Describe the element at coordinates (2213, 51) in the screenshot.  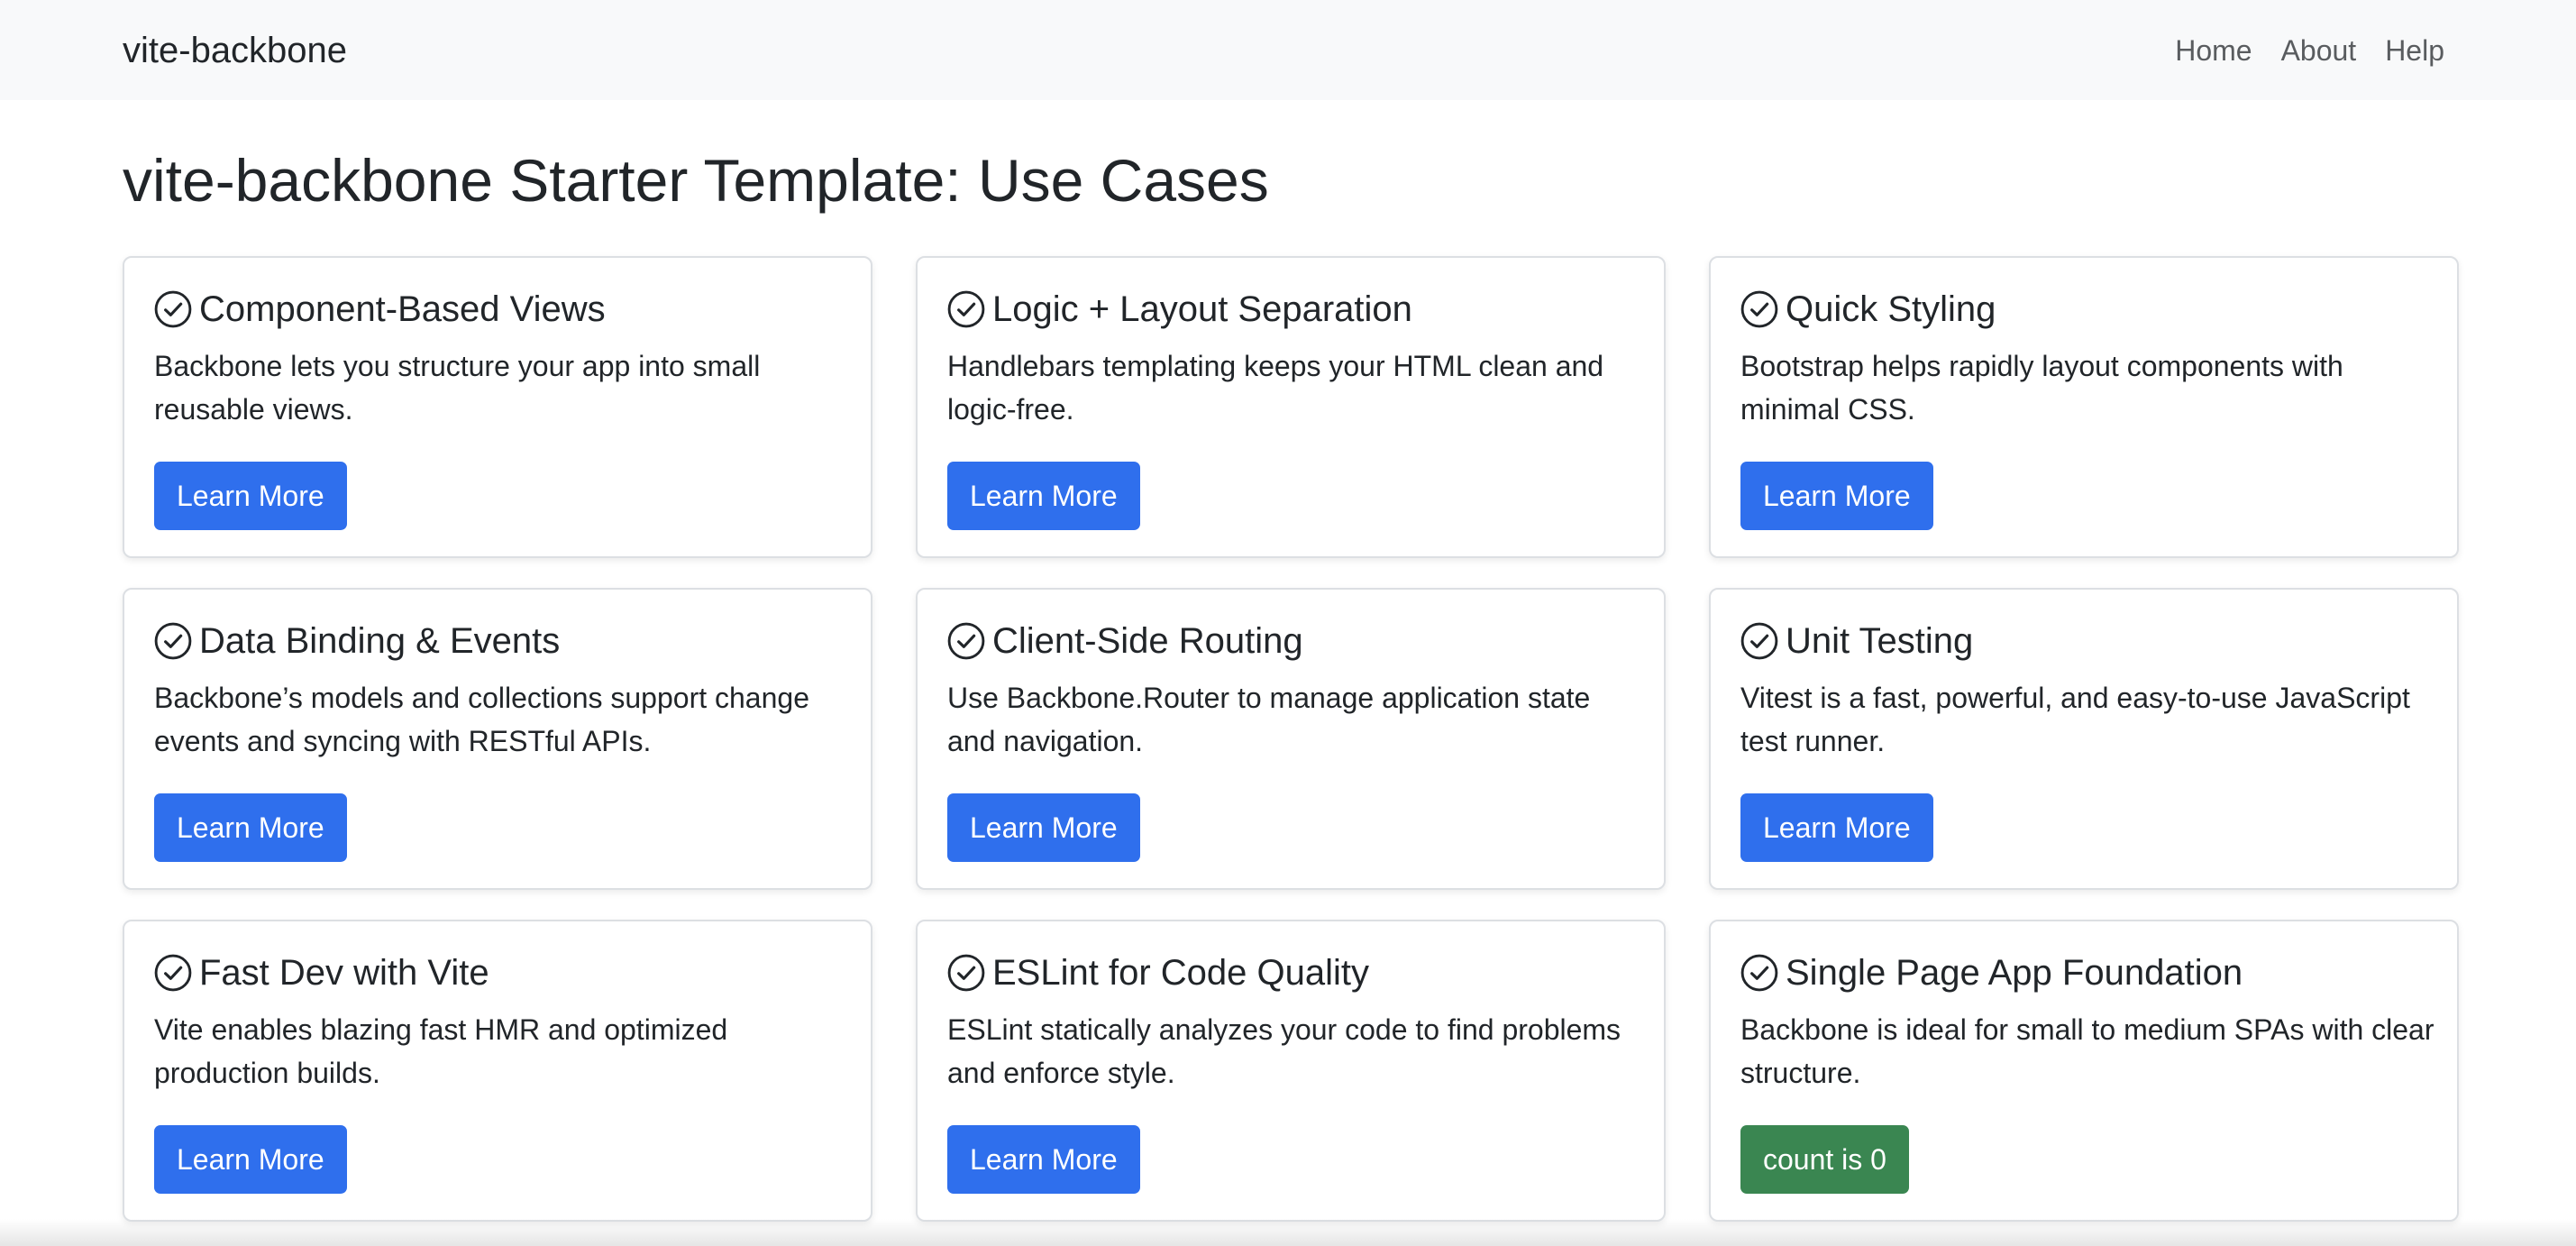
I see `nav-link-home: Home` at that location.